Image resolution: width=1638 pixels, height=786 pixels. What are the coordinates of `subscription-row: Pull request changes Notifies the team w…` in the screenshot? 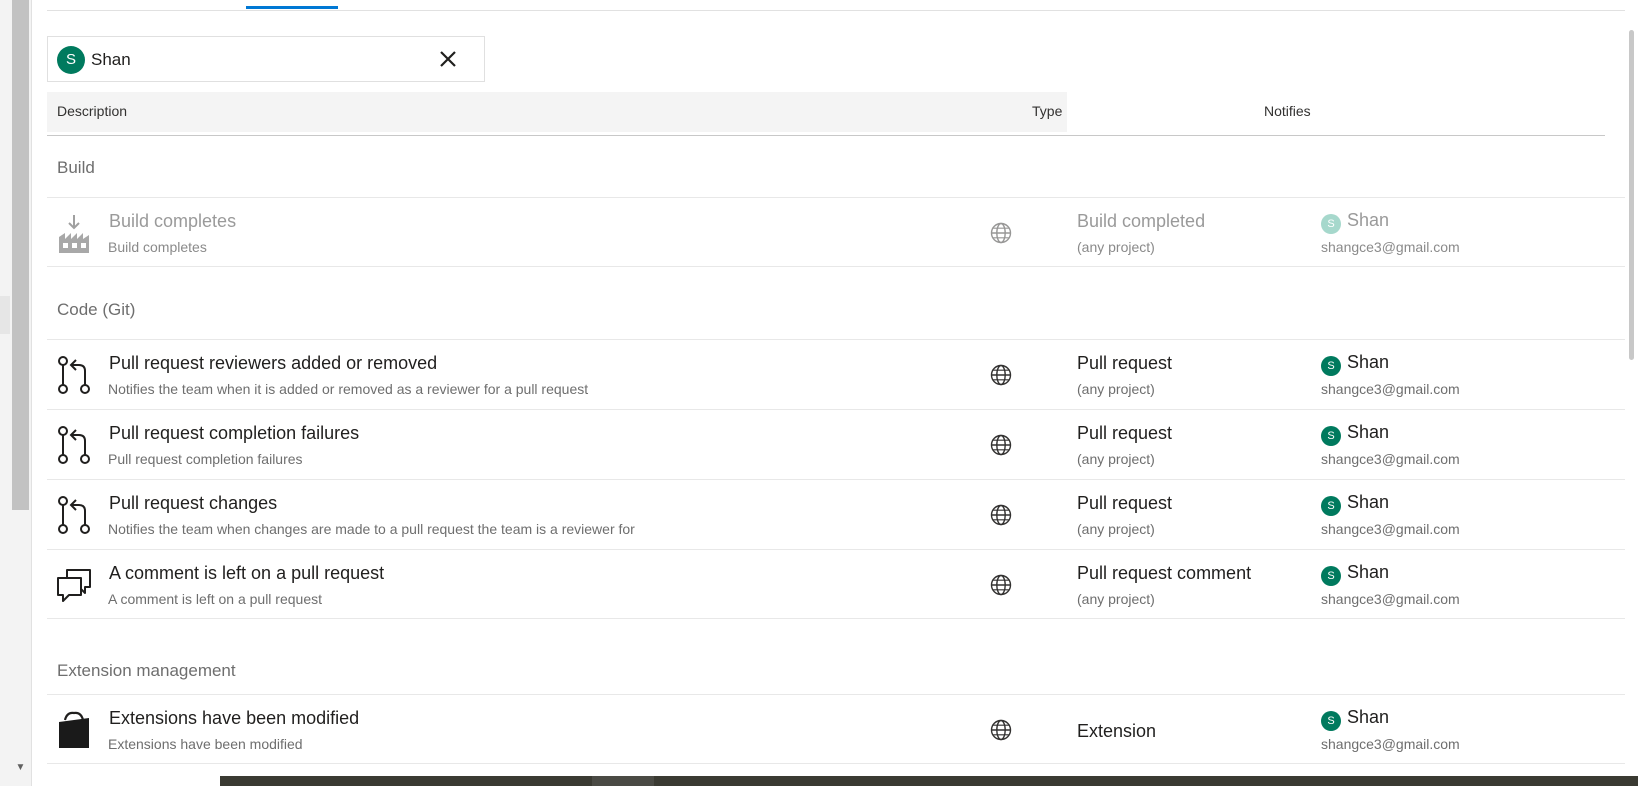 It's located at (836, 514).